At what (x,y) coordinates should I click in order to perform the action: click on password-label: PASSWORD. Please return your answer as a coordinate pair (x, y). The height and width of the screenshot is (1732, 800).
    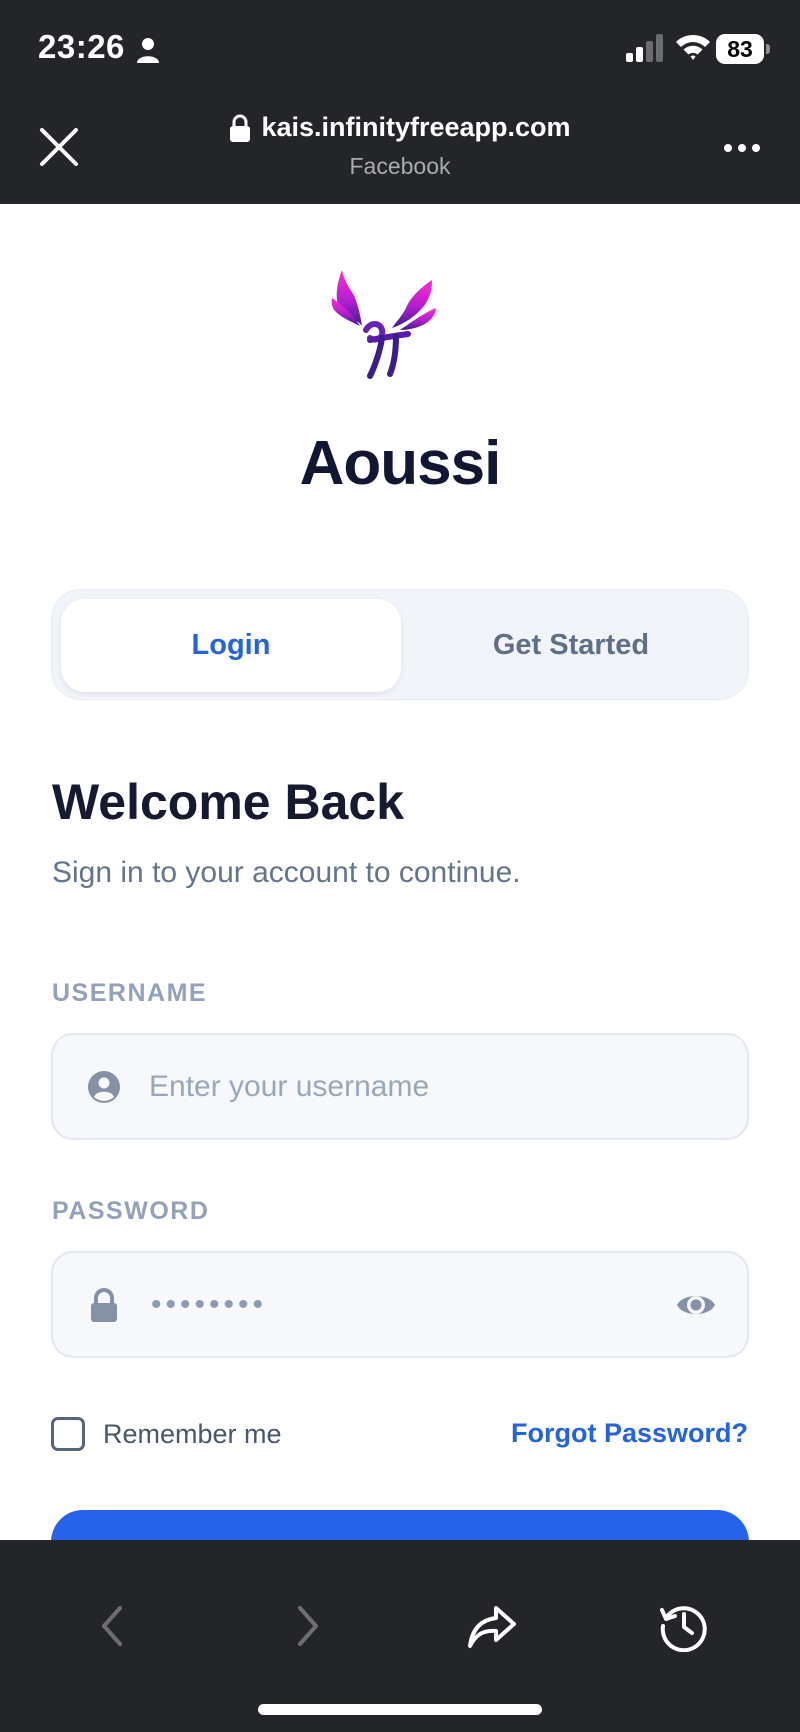
    Looking at the image, I should click on (131, 1211).